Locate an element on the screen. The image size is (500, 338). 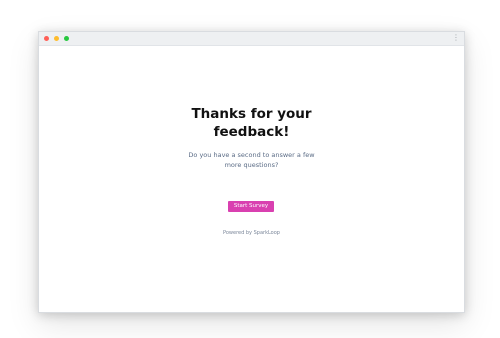
prompt-line-2: more questions? is located at coordinates (251, 164).